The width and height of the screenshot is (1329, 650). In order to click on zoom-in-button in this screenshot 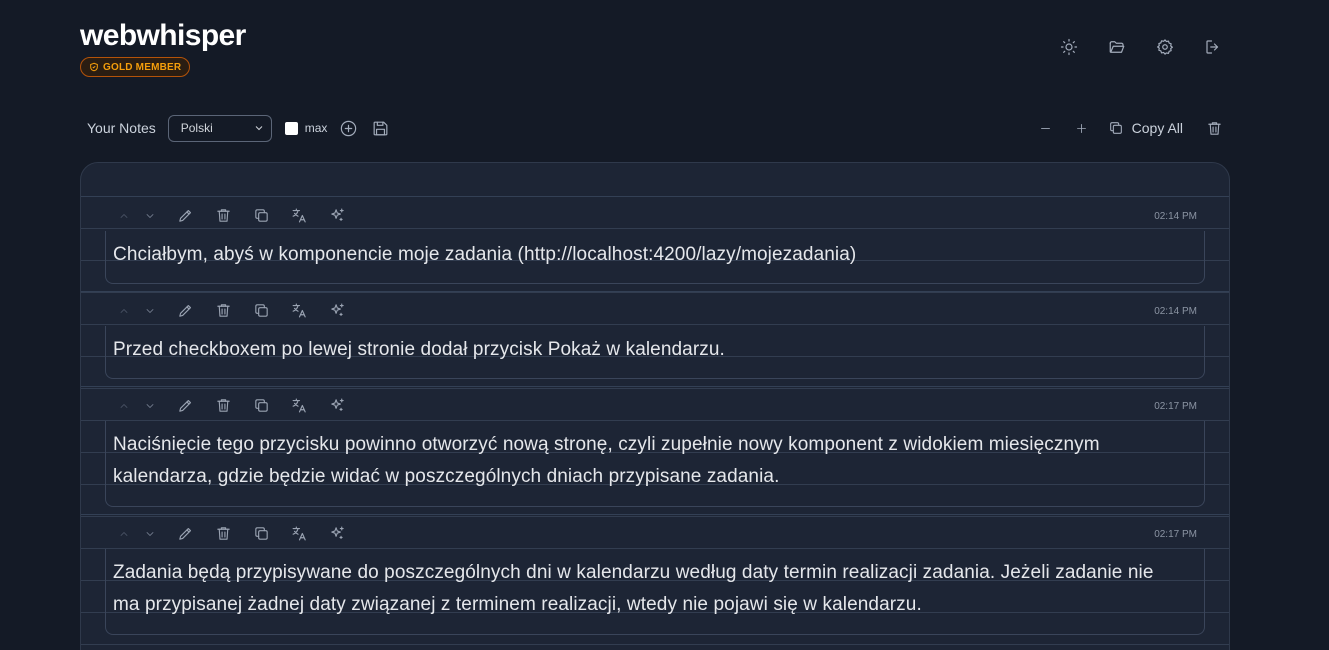, I will do `click(1082, 128)`.